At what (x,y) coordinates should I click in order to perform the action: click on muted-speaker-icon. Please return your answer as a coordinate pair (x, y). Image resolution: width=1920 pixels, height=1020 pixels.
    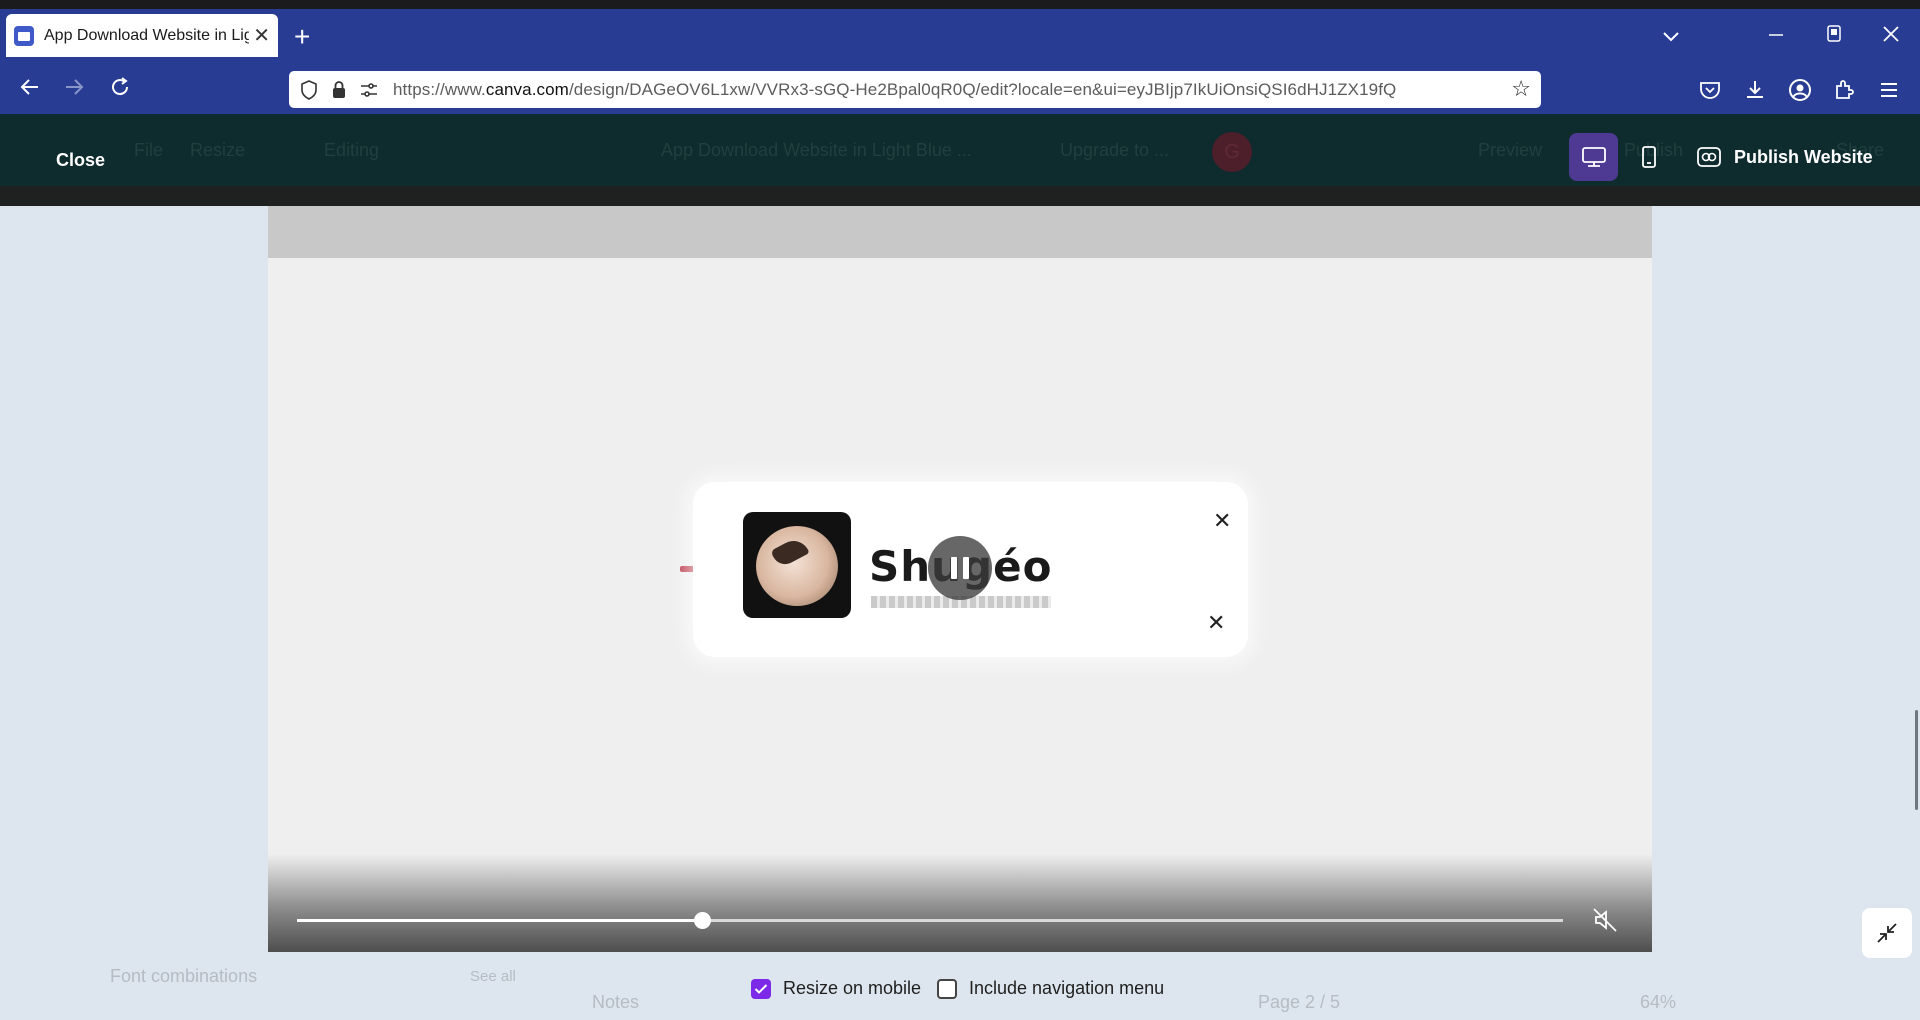
    Looking at the image, I should click on (1605, 920).